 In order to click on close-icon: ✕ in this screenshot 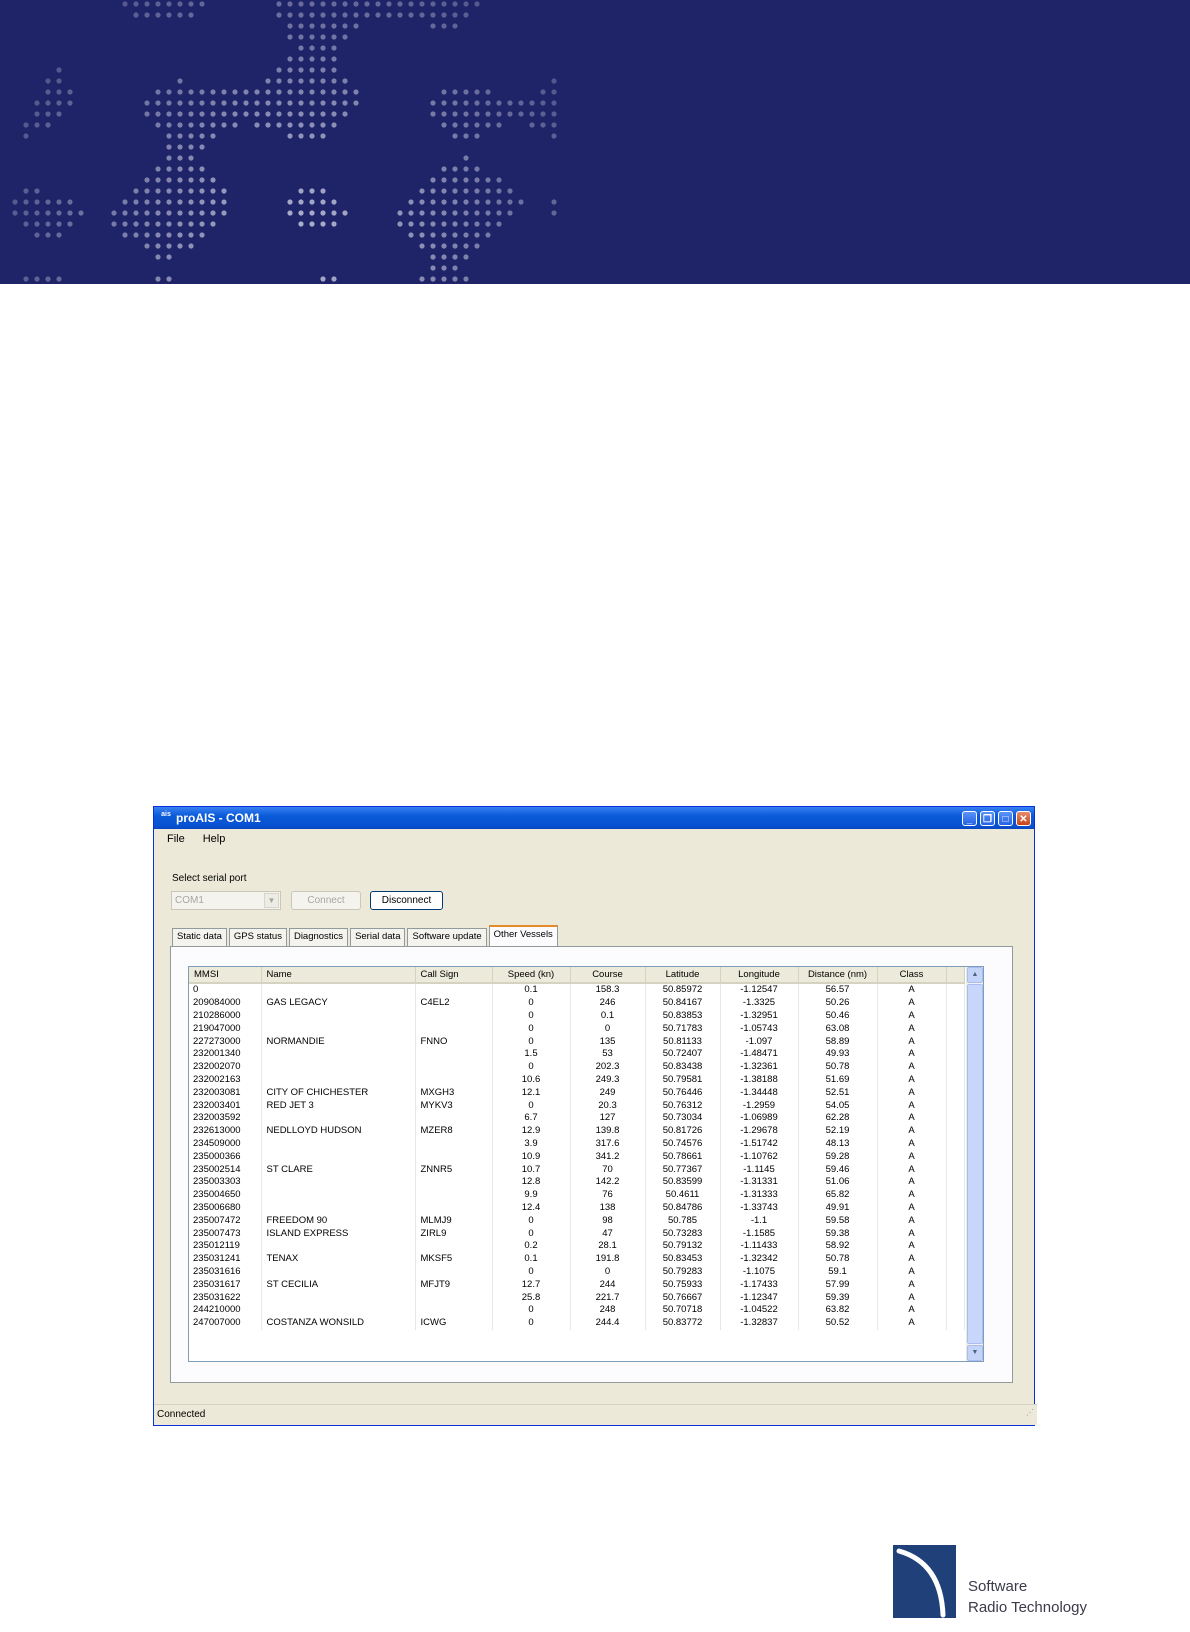, I will do `click(1023, 818)`.